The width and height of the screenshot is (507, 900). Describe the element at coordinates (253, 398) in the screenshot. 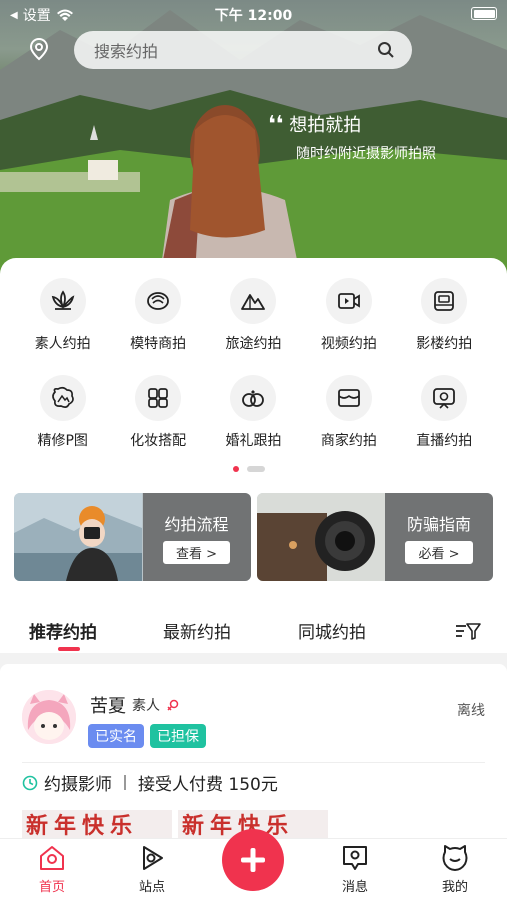

I see `rings-icon` at that location.